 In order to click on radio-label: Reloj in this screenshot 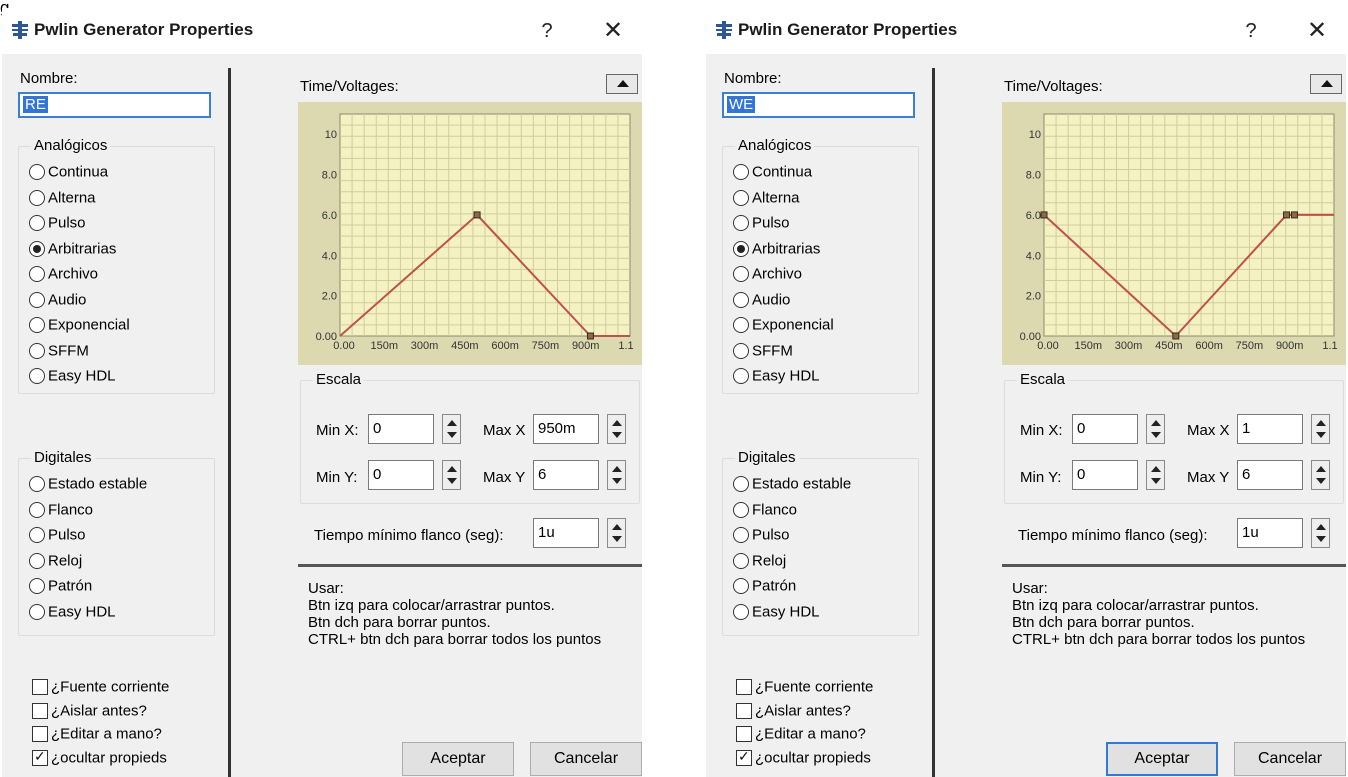, I will do `click(769, 561)`.